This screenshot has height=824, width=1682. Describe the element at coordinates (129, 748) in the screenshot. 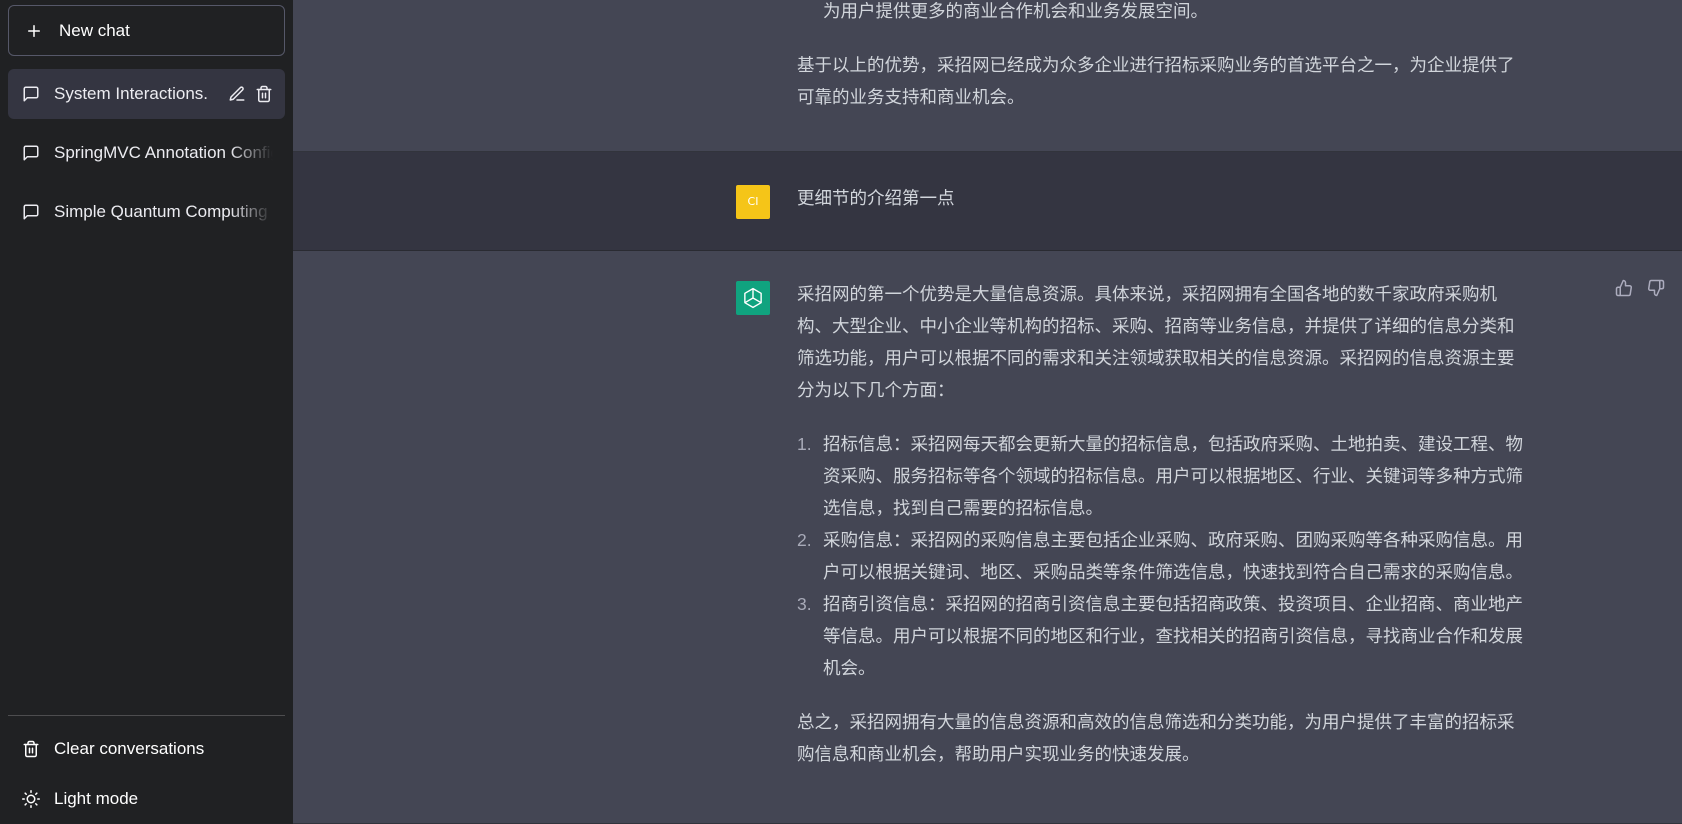

I see `clear-conversations-label: Clear conversations` at that location.